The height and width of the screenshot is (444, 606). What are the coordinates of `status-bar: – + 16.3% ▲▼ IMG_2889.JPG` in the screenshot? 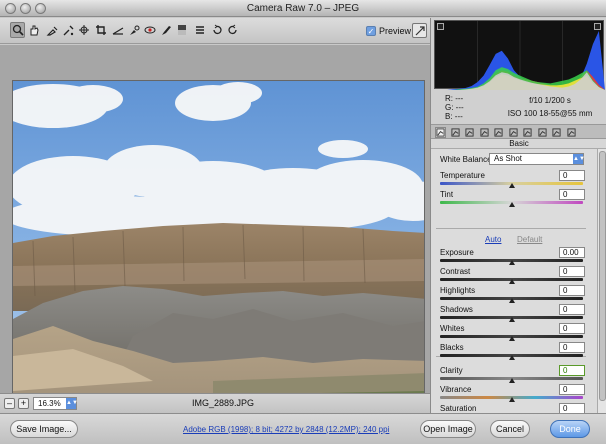 It's located at (215, 403).